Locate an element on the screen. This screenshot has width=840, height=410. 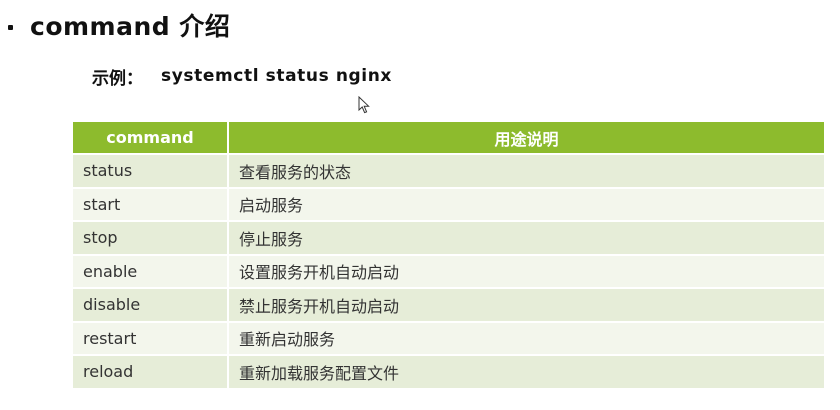
example-command: systemctl status nginx is located at coordinates (276, 76).